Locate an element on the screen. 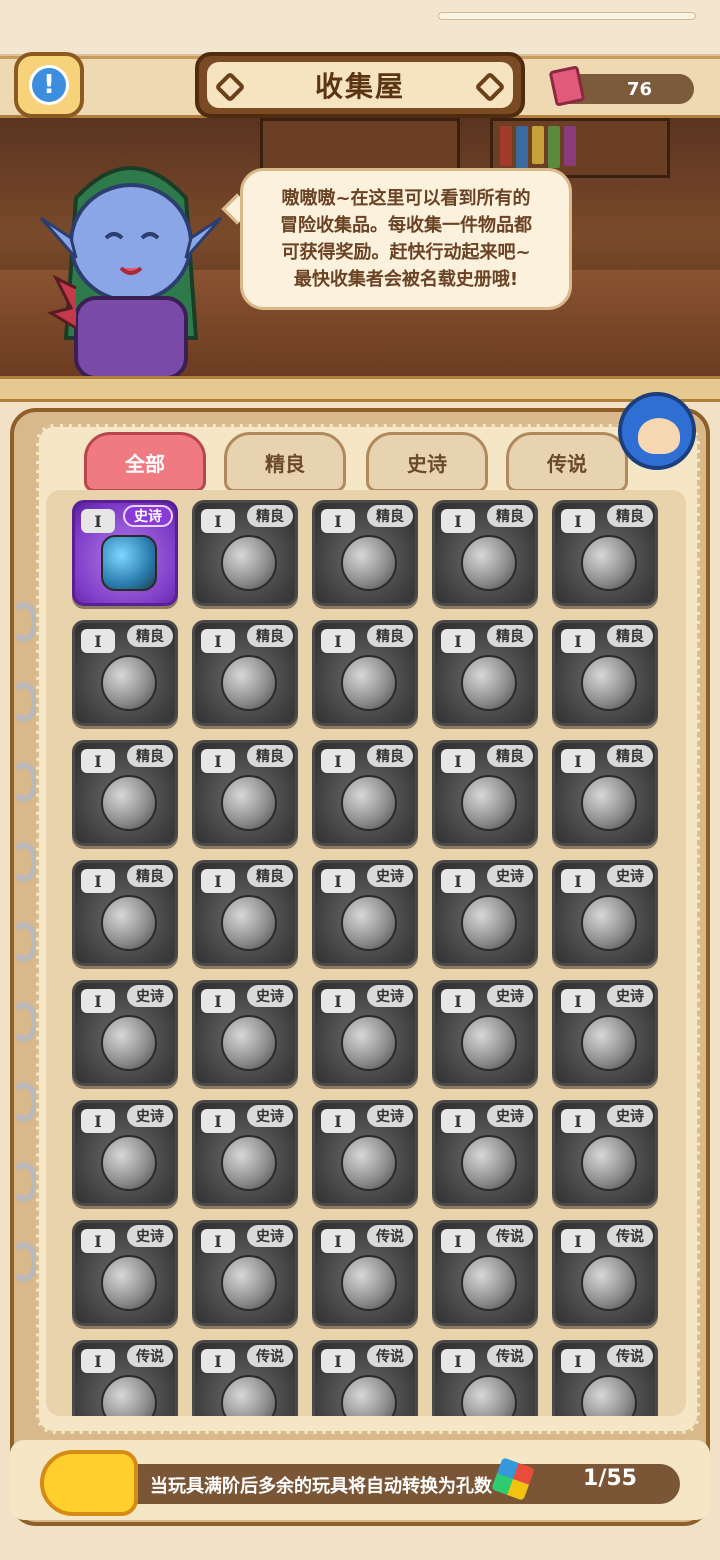 This screenshot has height=1560, width=720. collection-progress: 1/55 is located at coordinates (610, 1478).